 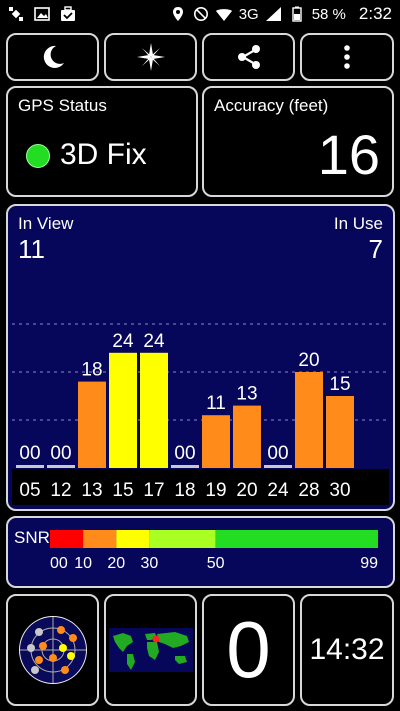 What do you see at coordinates (216, 403) in the screenshot?
I see `snr-value-label: 11` at bounding box center [216, 403].